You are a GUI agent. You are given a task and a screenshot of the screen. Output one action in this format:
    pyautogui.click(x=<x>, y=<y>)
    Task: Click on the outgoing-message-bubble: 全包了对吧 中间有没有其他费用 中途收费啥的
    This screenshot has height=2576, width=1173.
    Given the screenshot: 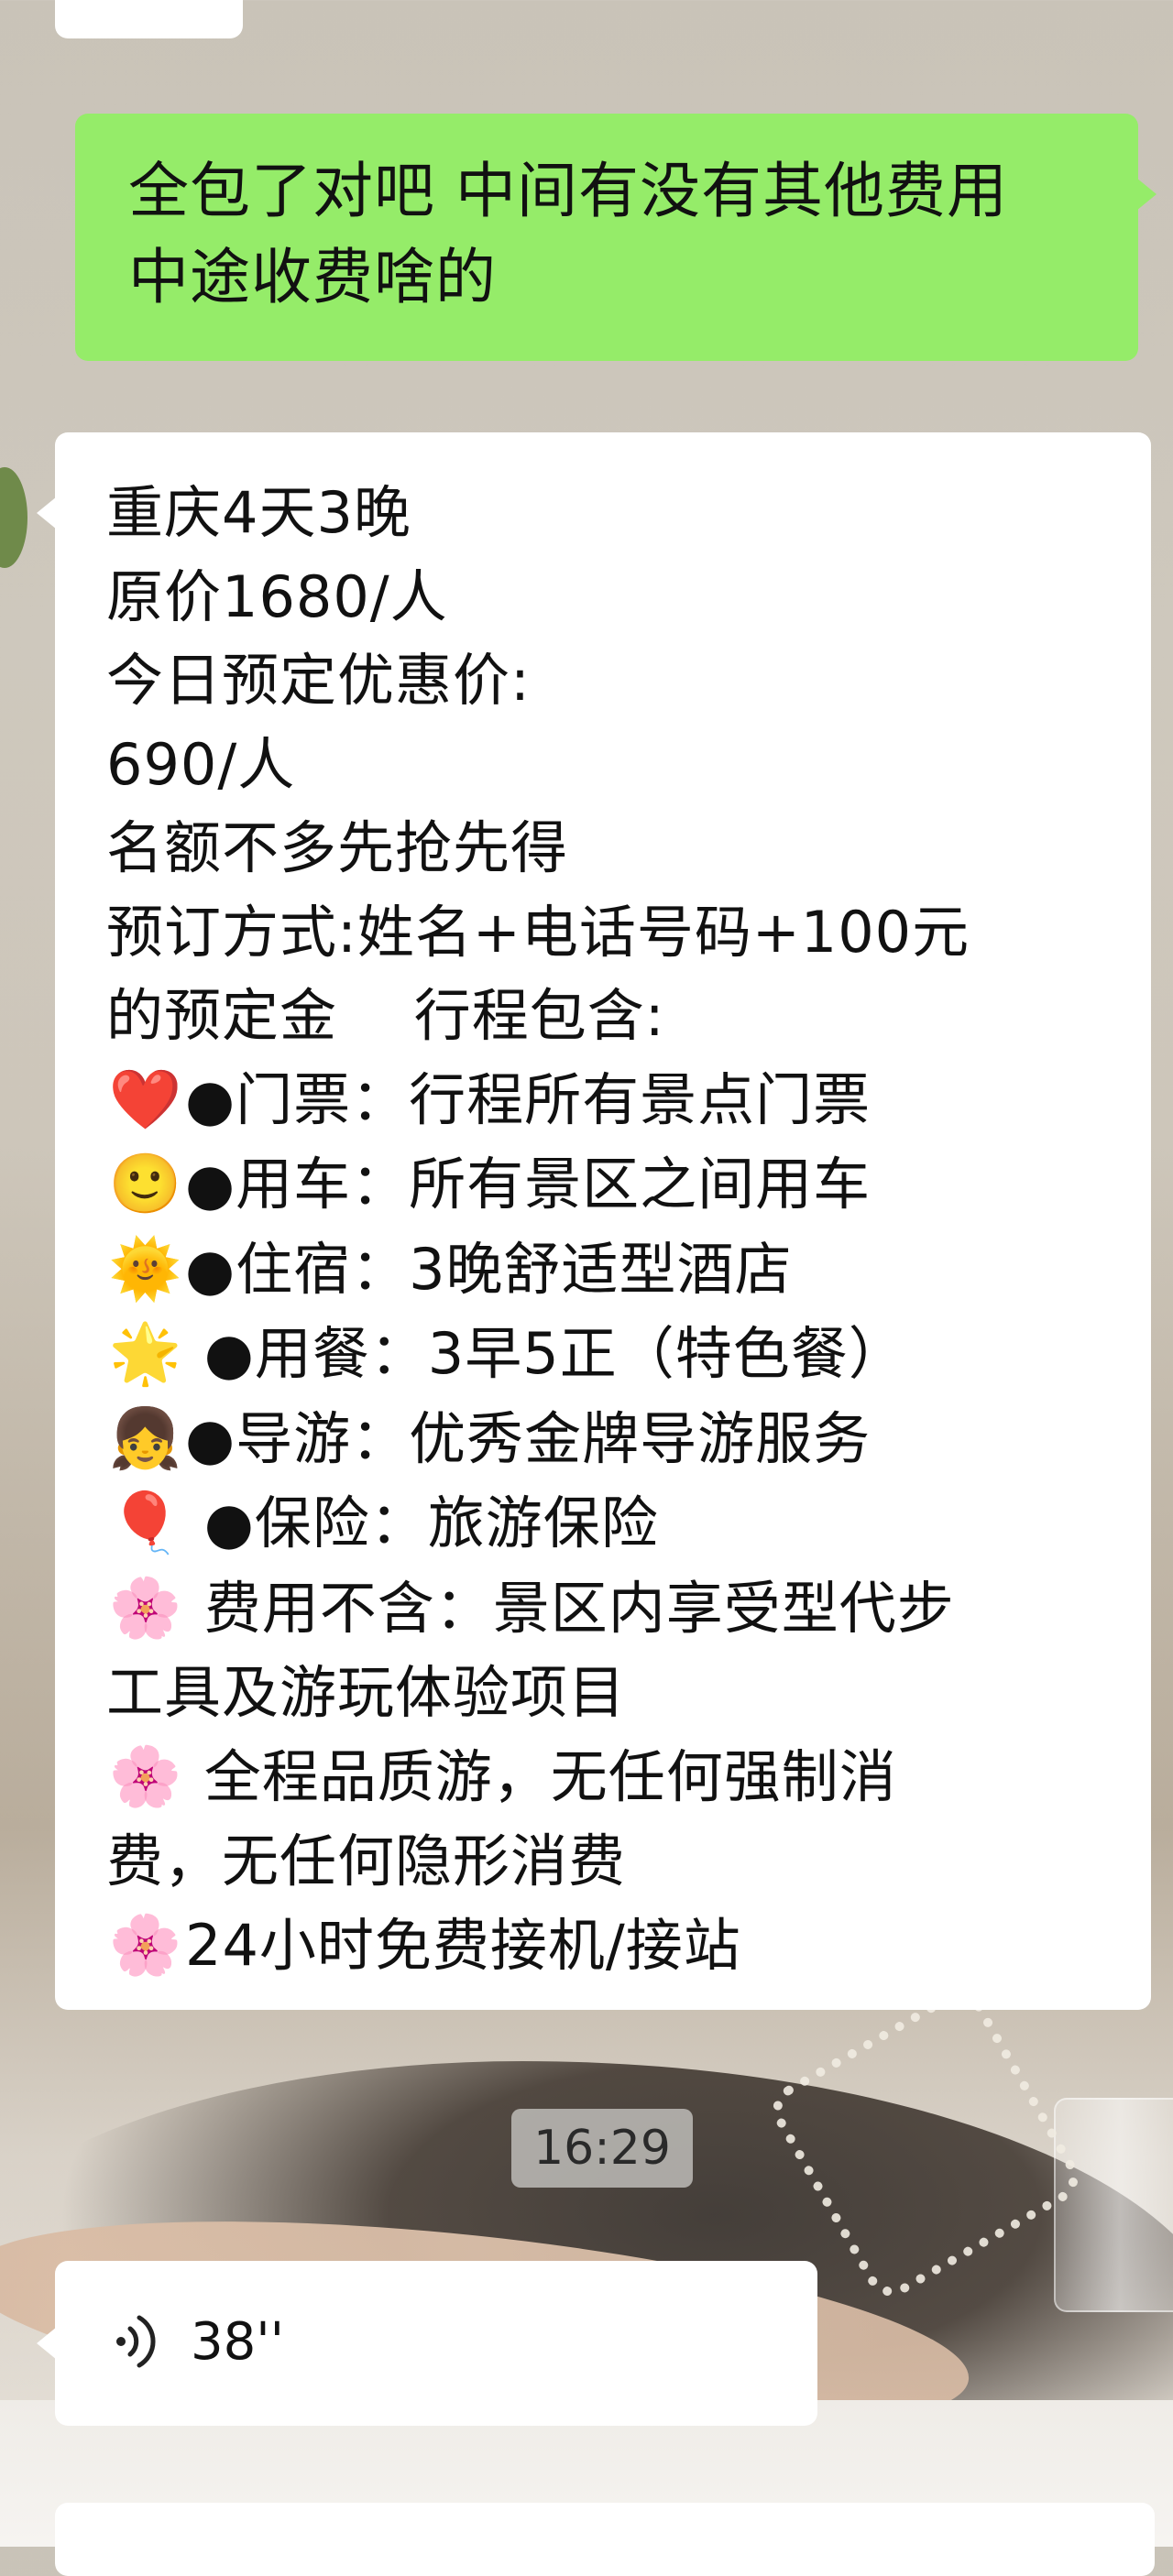 What is the action you would take?
    pyautogui.click(x=616, y=238)
    